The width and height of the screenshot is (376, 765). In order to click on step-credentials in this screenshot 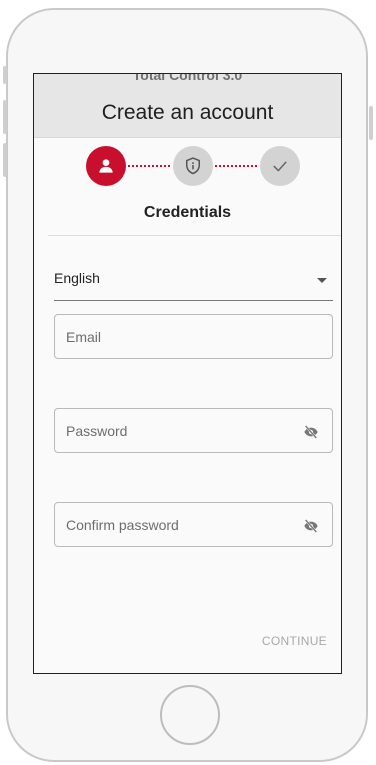, I will do `click(106, 166)`.